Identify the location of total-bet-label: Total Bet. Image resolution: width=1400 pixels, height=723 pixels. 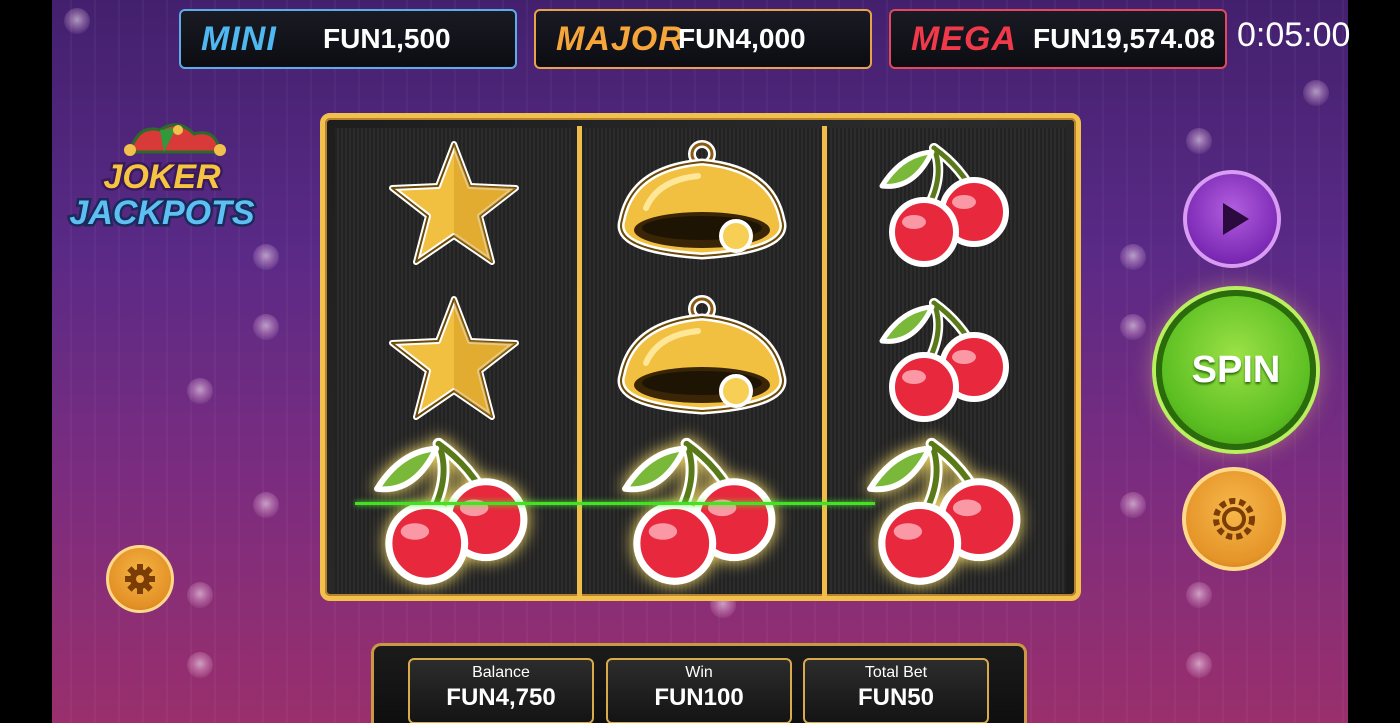
(896, 672).